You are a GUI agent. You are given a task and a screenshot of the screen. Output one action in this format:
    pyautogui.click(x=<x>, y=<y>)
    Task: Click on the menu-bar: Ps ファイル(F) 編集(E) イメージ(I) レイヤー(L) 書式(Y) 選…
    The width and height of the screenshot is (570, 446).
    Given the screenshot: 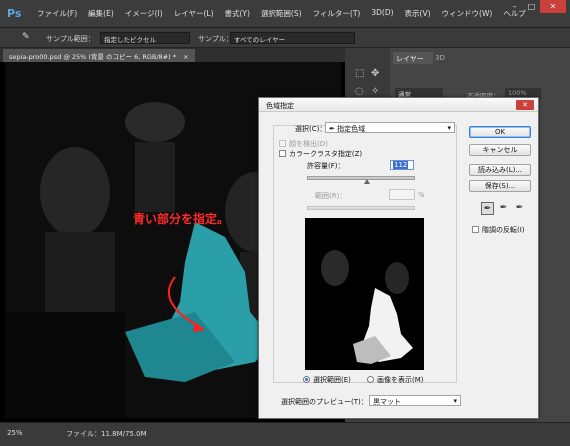 What is the action you would take?
    pyautogui.click(x=285, y=14)
    